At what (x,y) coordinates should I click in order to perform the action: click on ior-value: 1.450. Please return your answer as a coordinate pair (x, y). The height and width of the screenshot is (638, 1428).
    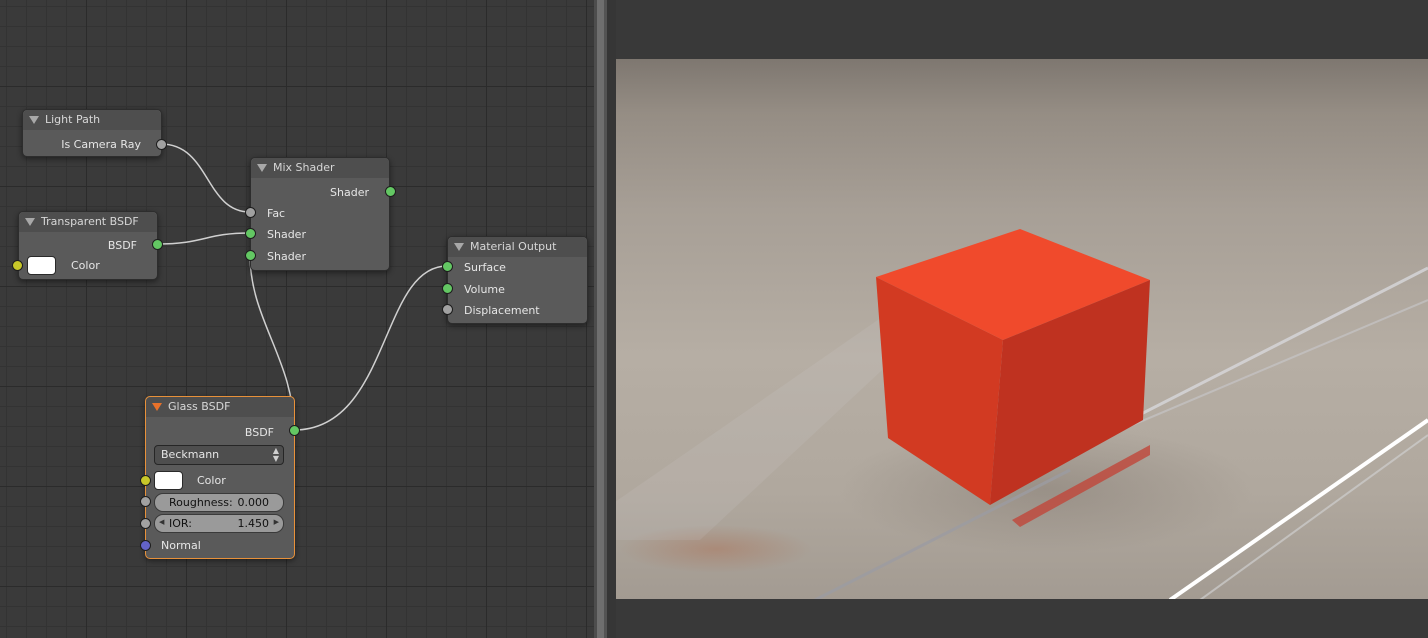
    Looking at the image, I should click on (253, 523).